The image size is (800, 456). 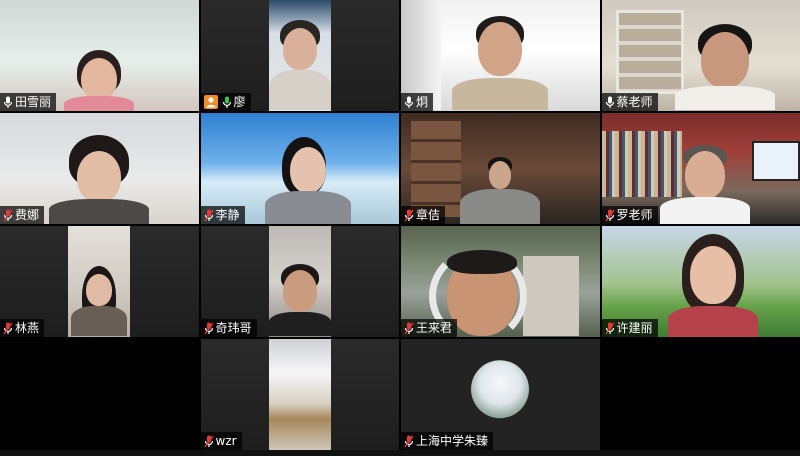 What do you see at coordinates (634, 328) in the screenshot?
I see `participant-name: 许建丽` at bounding box center [634, 328].